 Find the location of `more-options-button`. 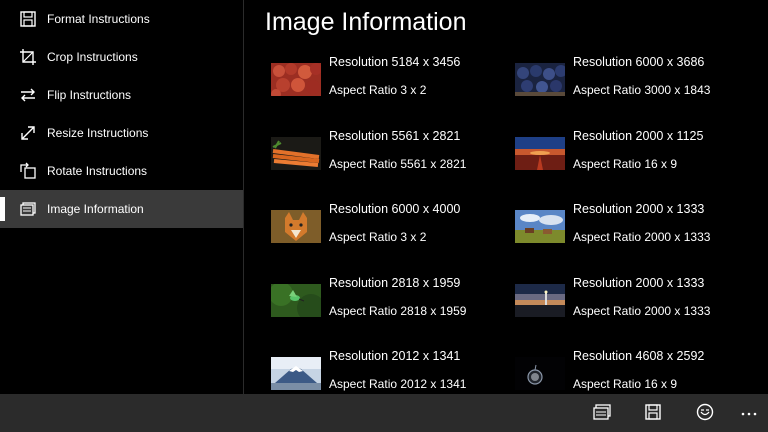

more-options-button is located at coordinates (751, 413).